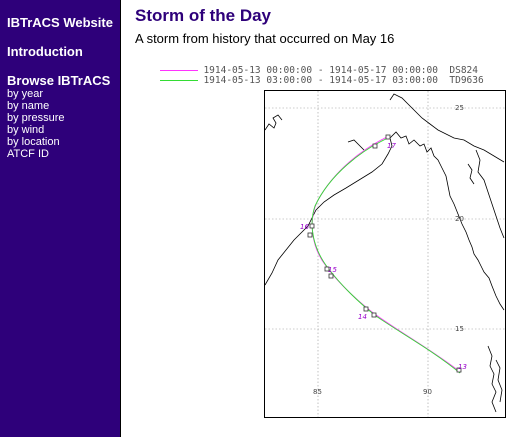 This screenshot has width=527, height=437. What do you see at coordinates (388, 137) in the screenshot?
I see `marker-may17` at bounding box center [388, 137].